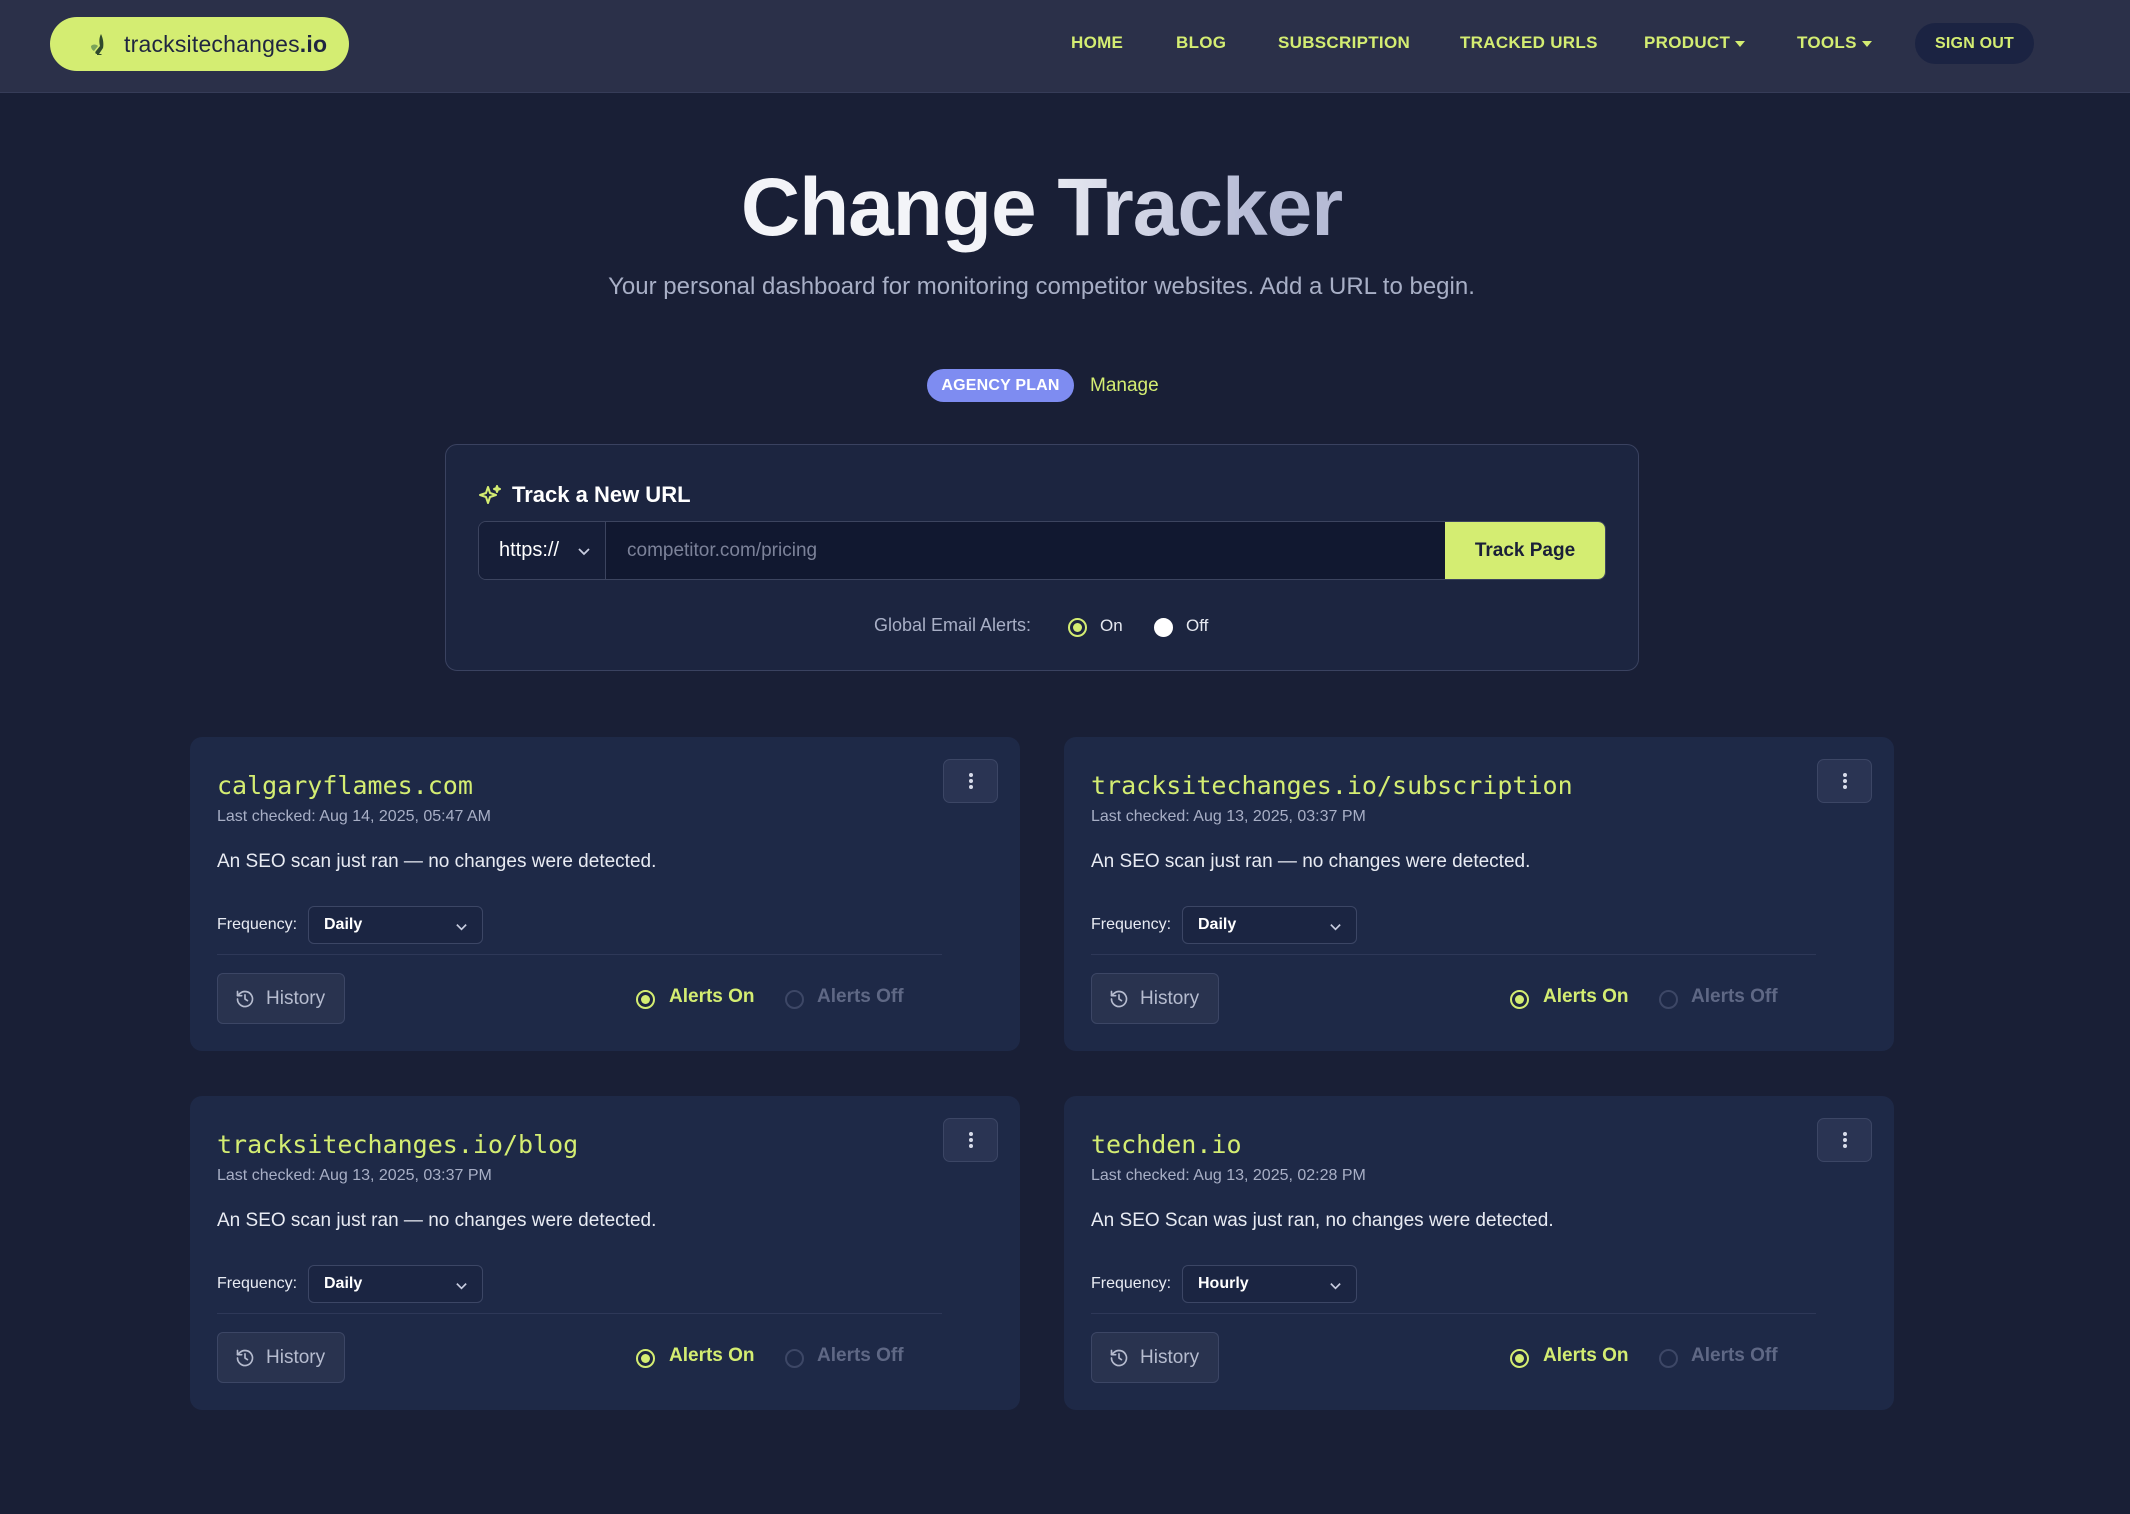 The width and height of the screenshot is (2130, 1514). I want to click on sparkle-icon, so click(490, 494).